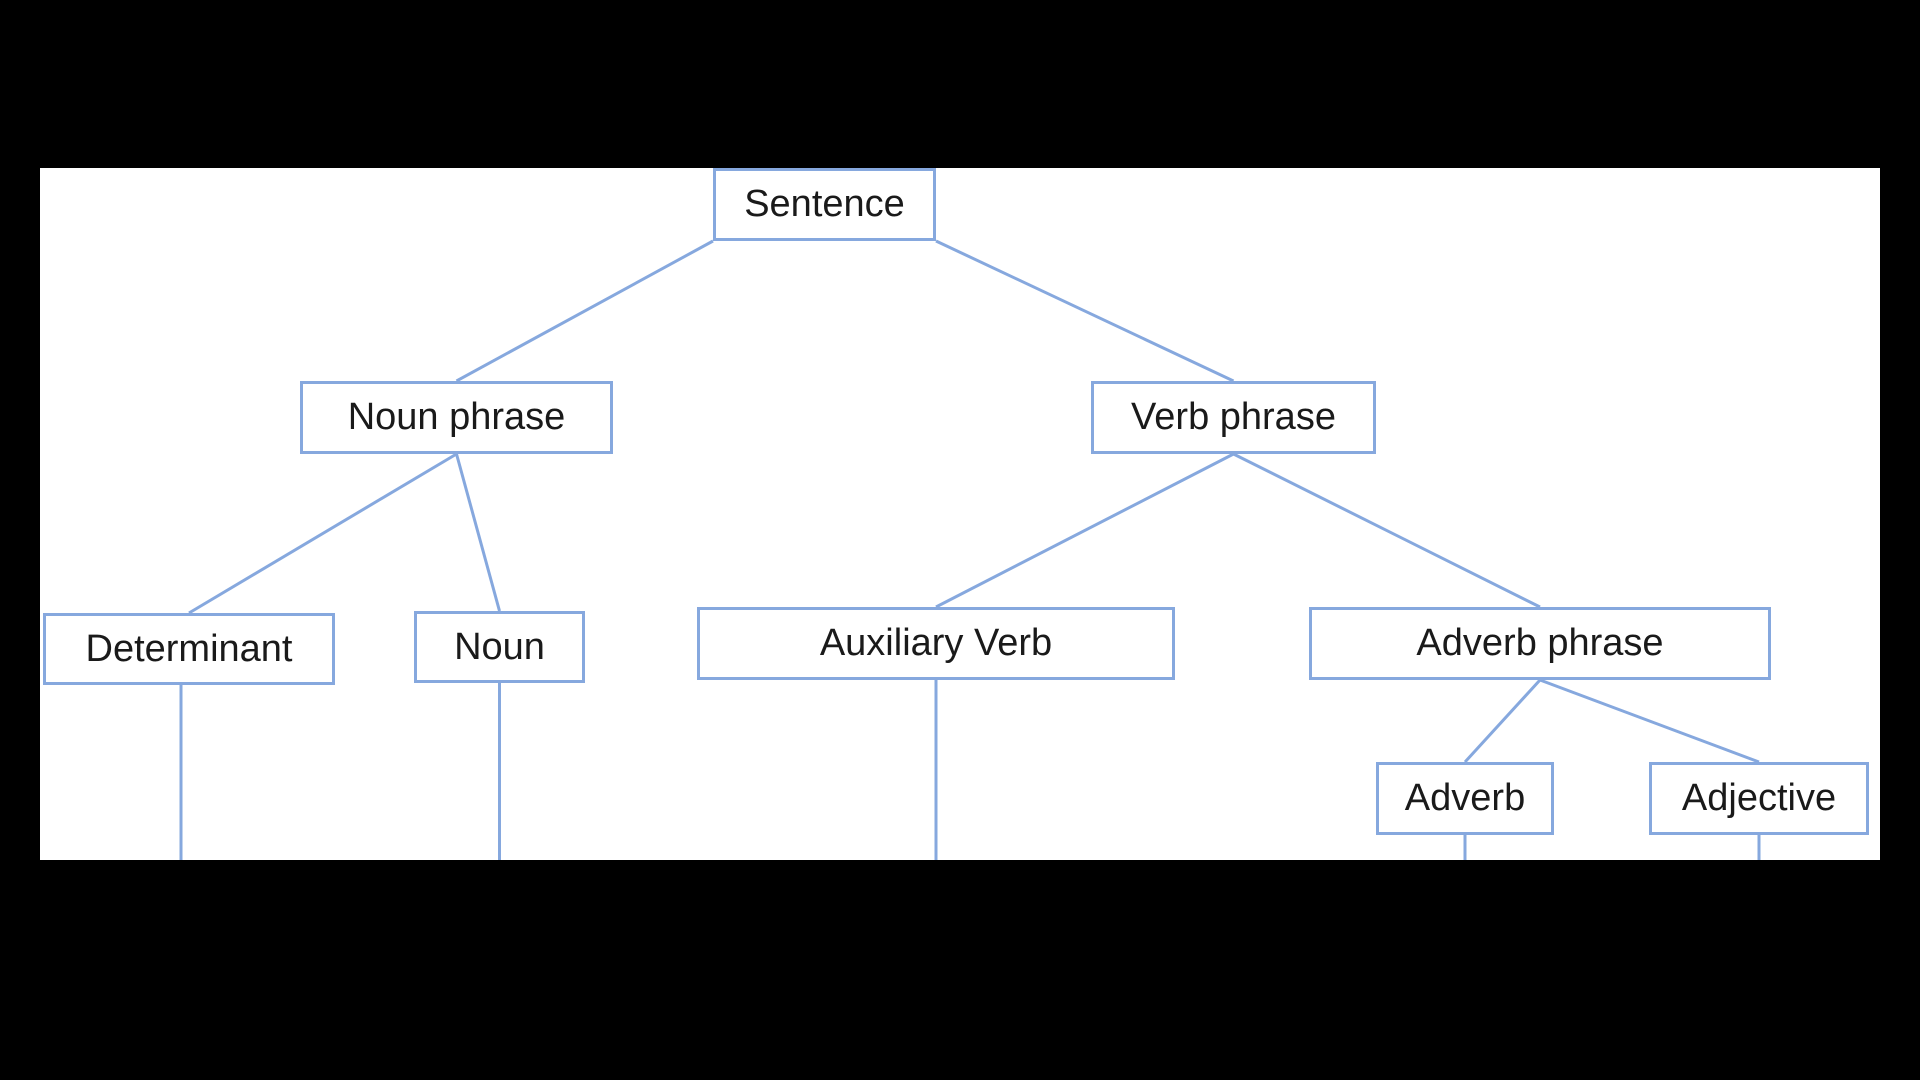  I want to click on node-label: Auxiliary Verb, so click(936, 643).